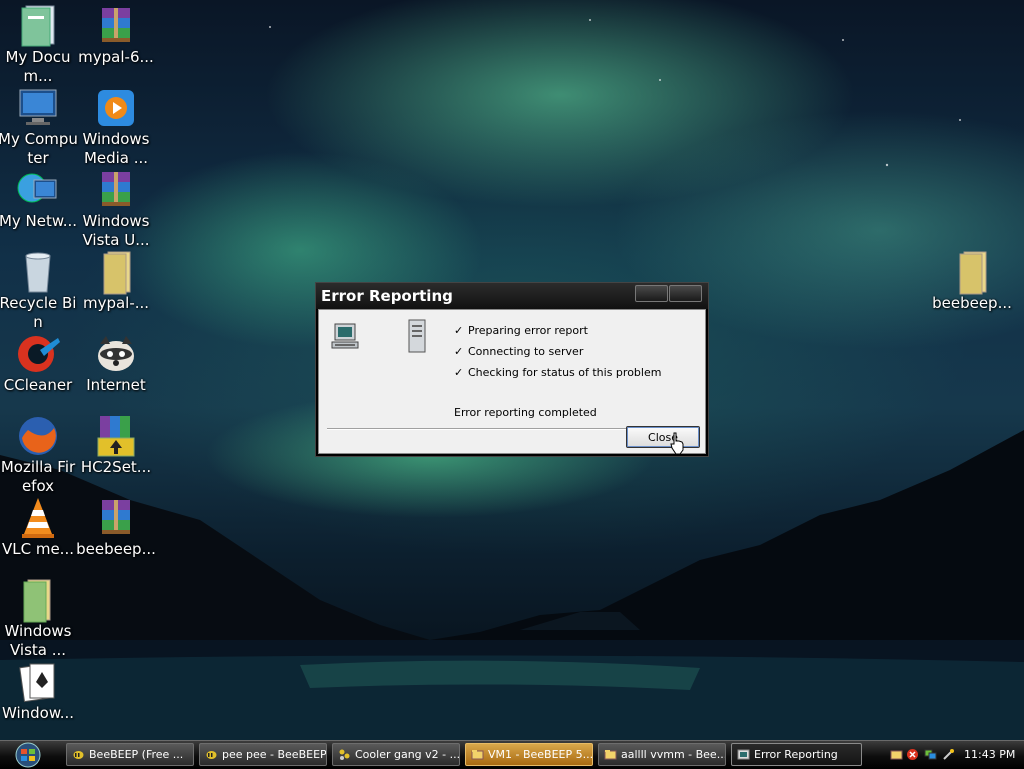 The width and height of the screenshot is (1024, 769). Describe the element at coordinates (28, 755) in the screenshot. I see `start-orb-icon` at that location.